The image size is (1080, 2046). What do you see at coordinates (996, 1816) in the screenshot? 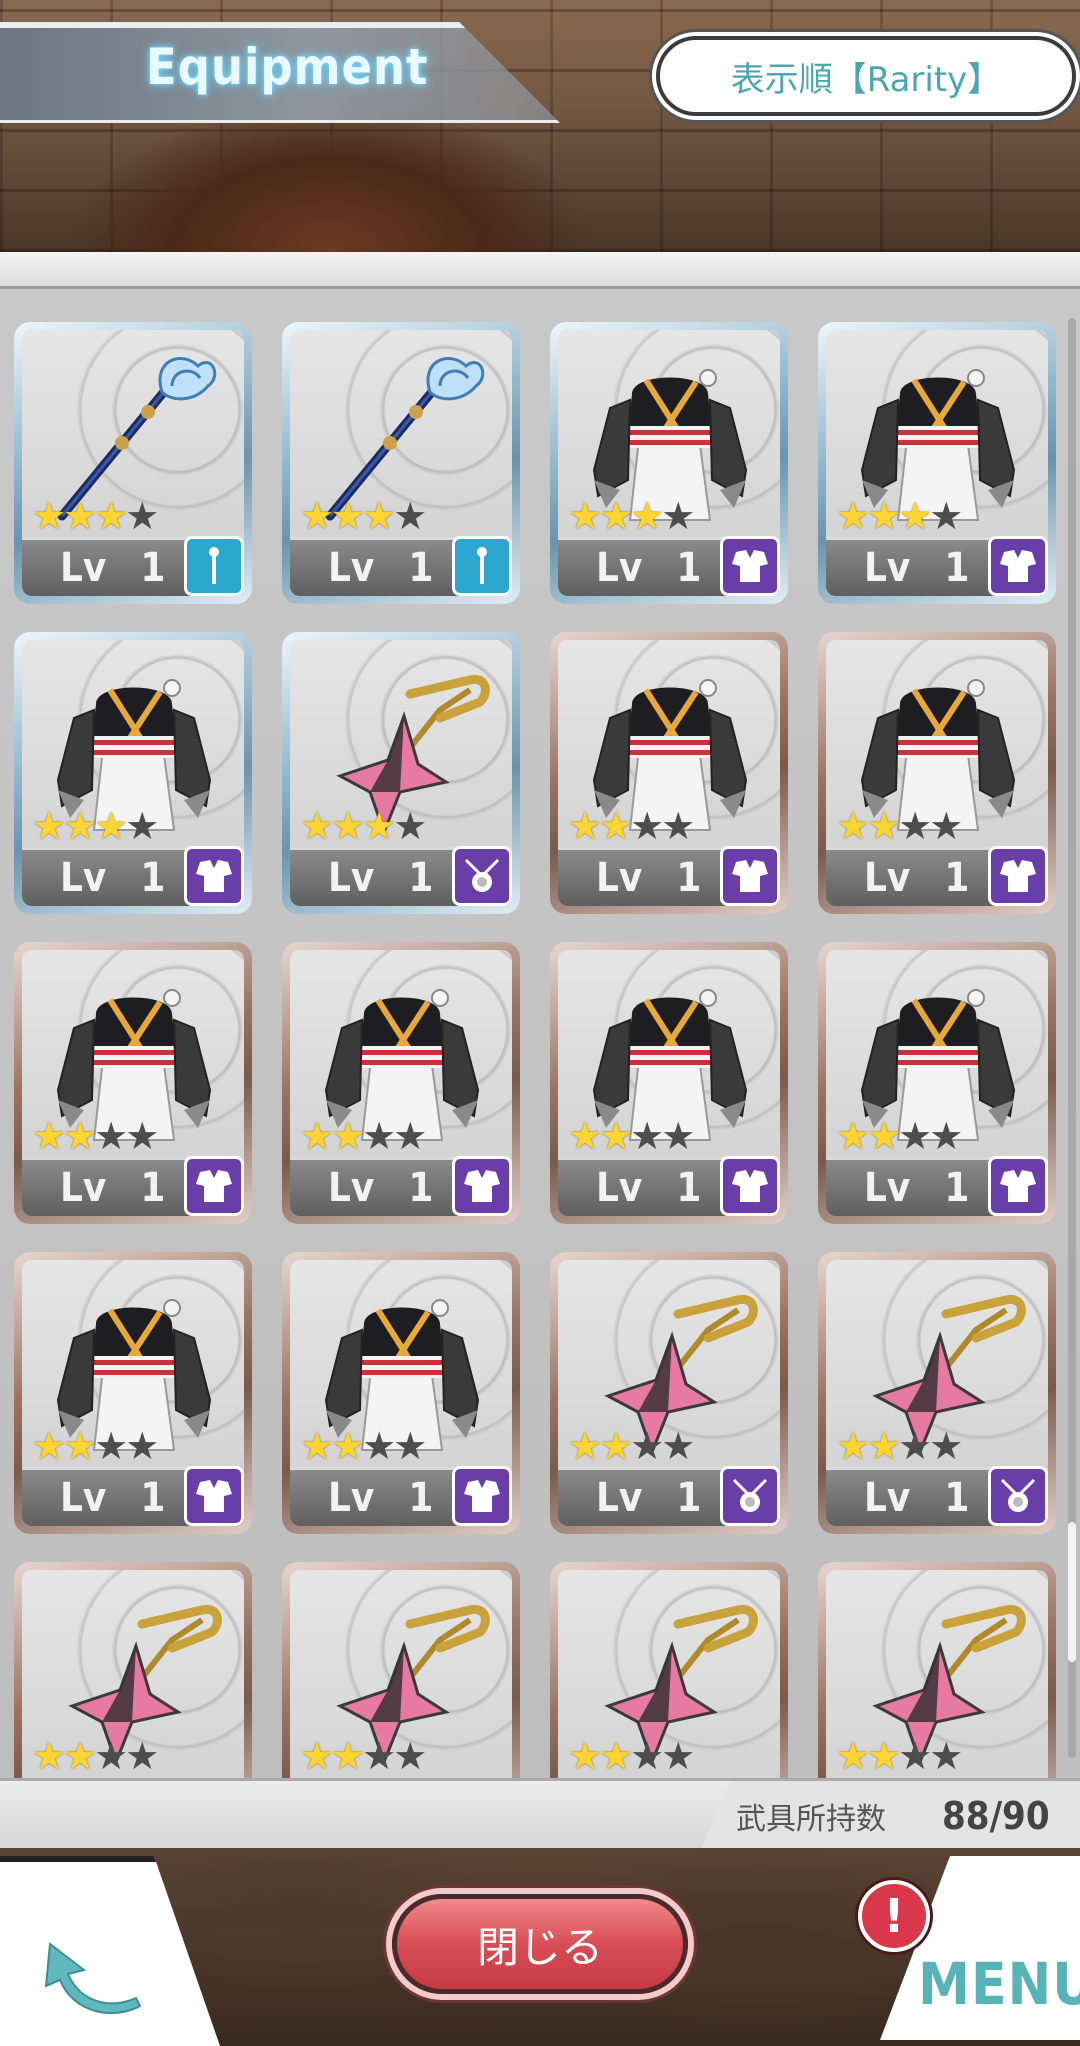
I see `count-value: 88/90` at bounding box center [996, 1816].